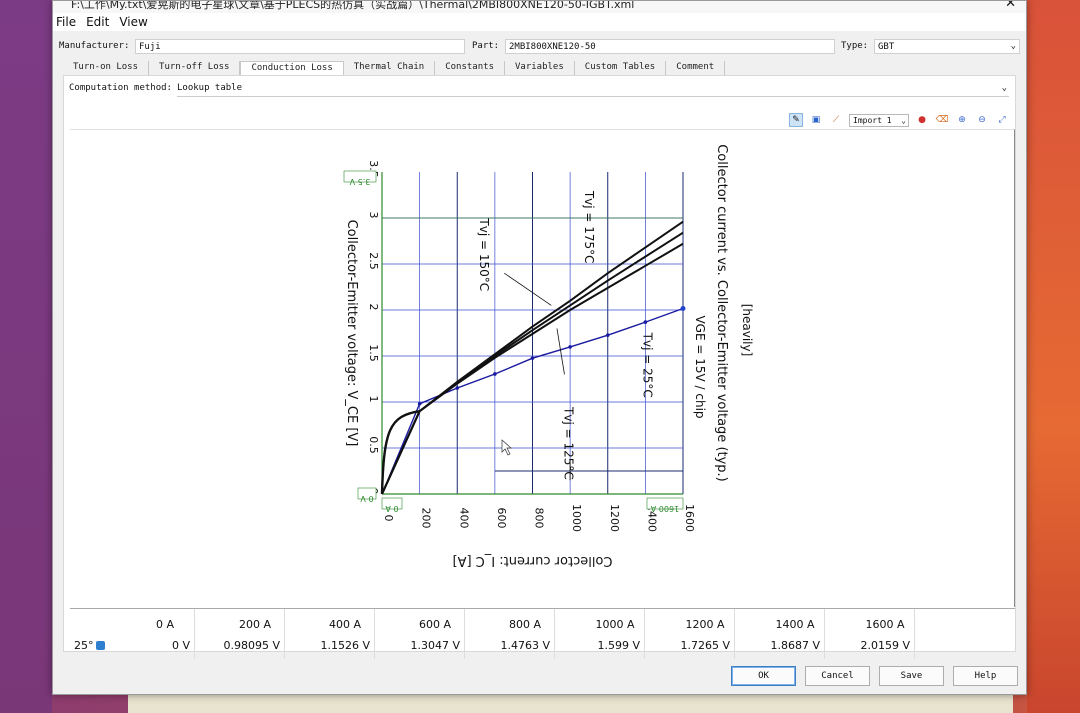 This screenshot has height=713, width=1080. Describe the element at coordinates (426, 518) in the screenshot. I see `x-tick-label: 200` at that location.